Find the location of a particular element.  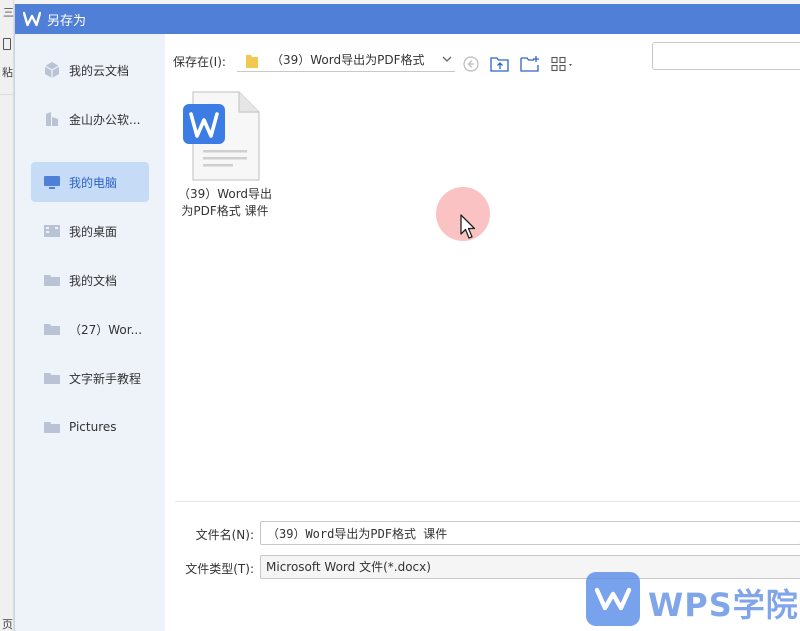

sidebar-item-pictures: Pictures is located at coordinates (90, 427).